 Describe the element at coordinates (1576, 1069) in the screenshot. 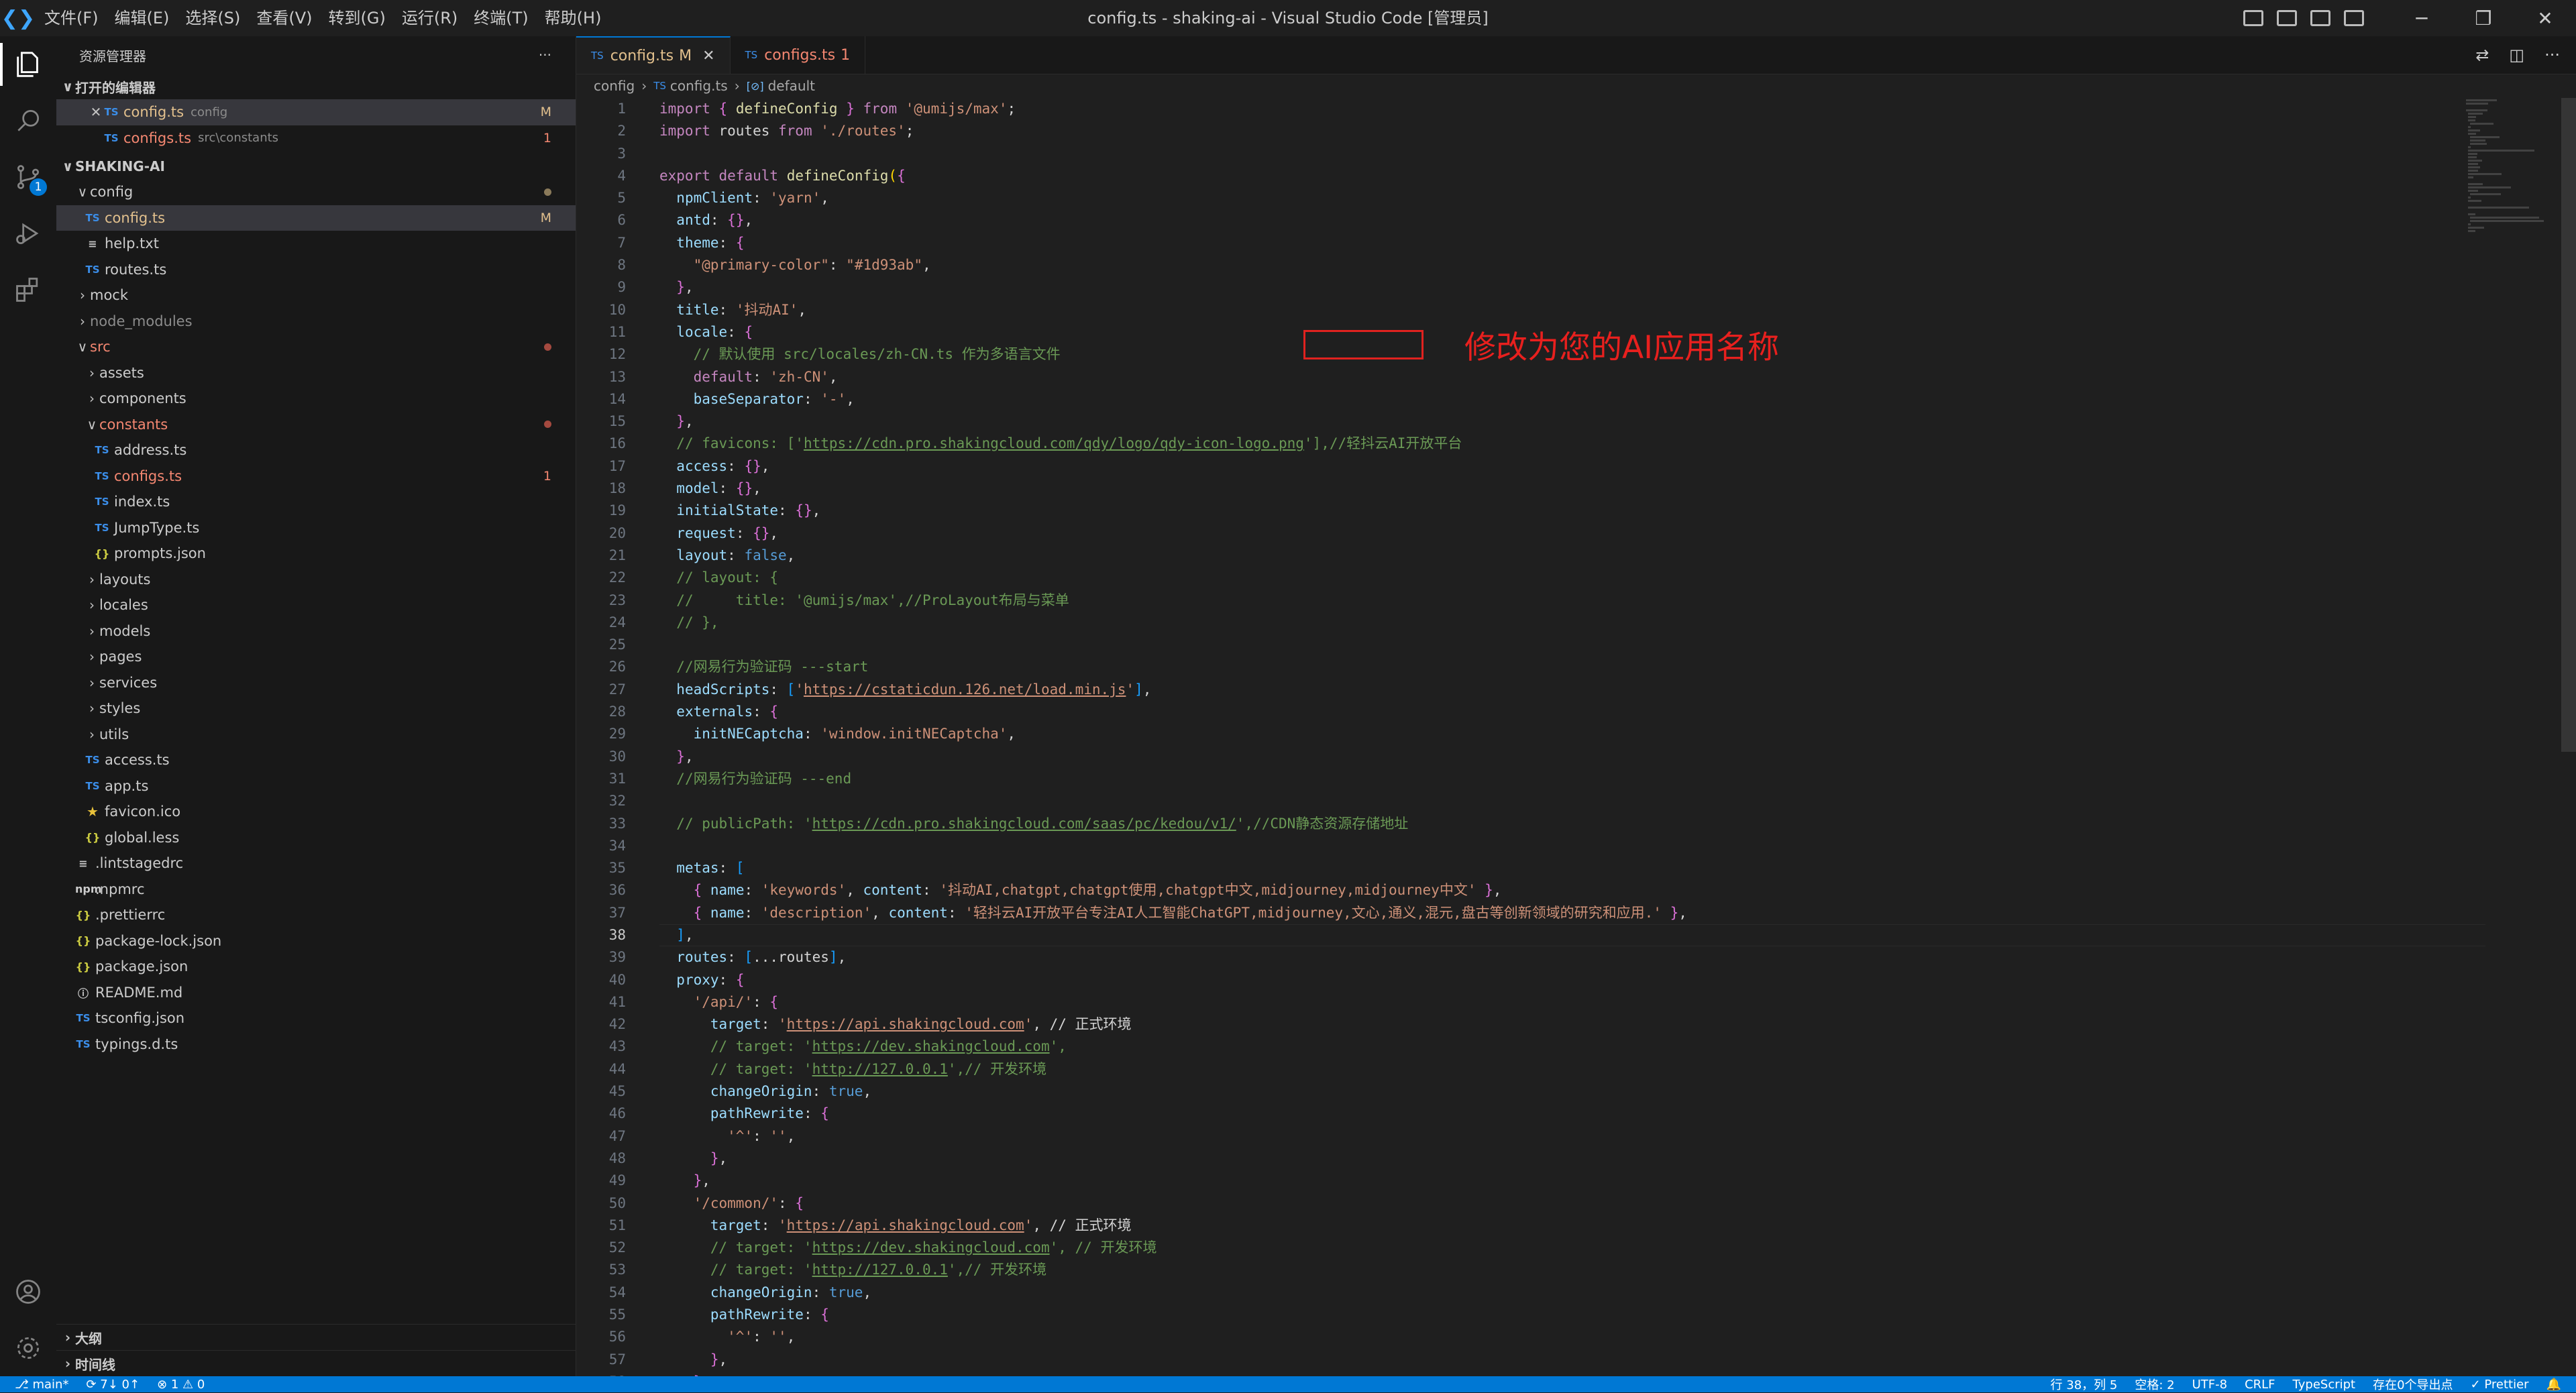

I see `code-line: 44 // target: 'http://127.0.0.1',// 开发环境` at that location.